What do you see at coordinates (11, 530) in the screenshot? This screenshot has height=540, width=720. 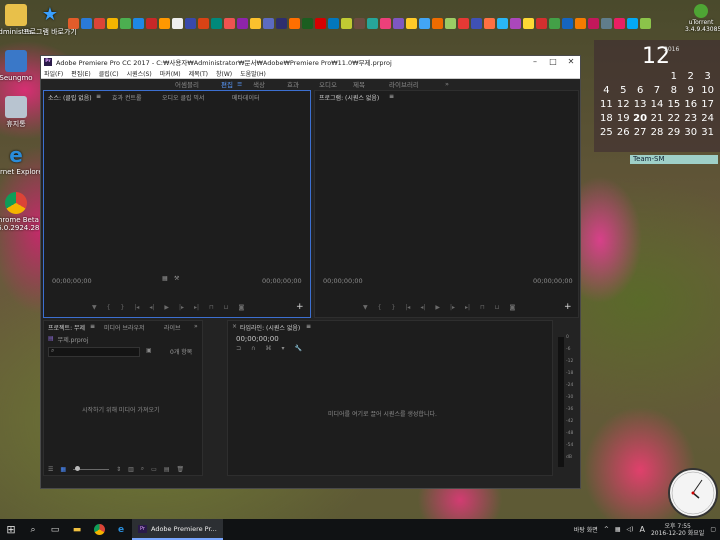 I see `windows-start-icon: ⊞` at bounding box center [11, 530].